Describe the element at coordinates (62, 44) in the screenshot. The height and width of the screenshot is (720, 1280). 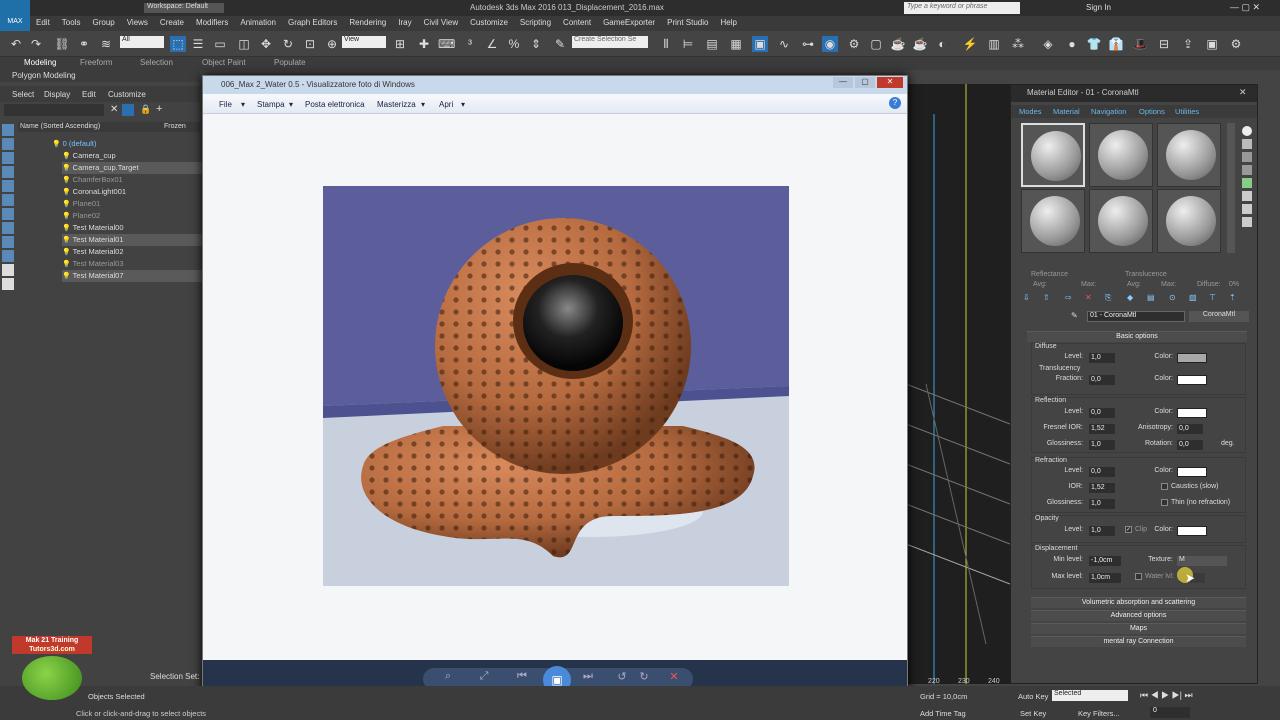
I see `link-icon: ⛓` at that location.